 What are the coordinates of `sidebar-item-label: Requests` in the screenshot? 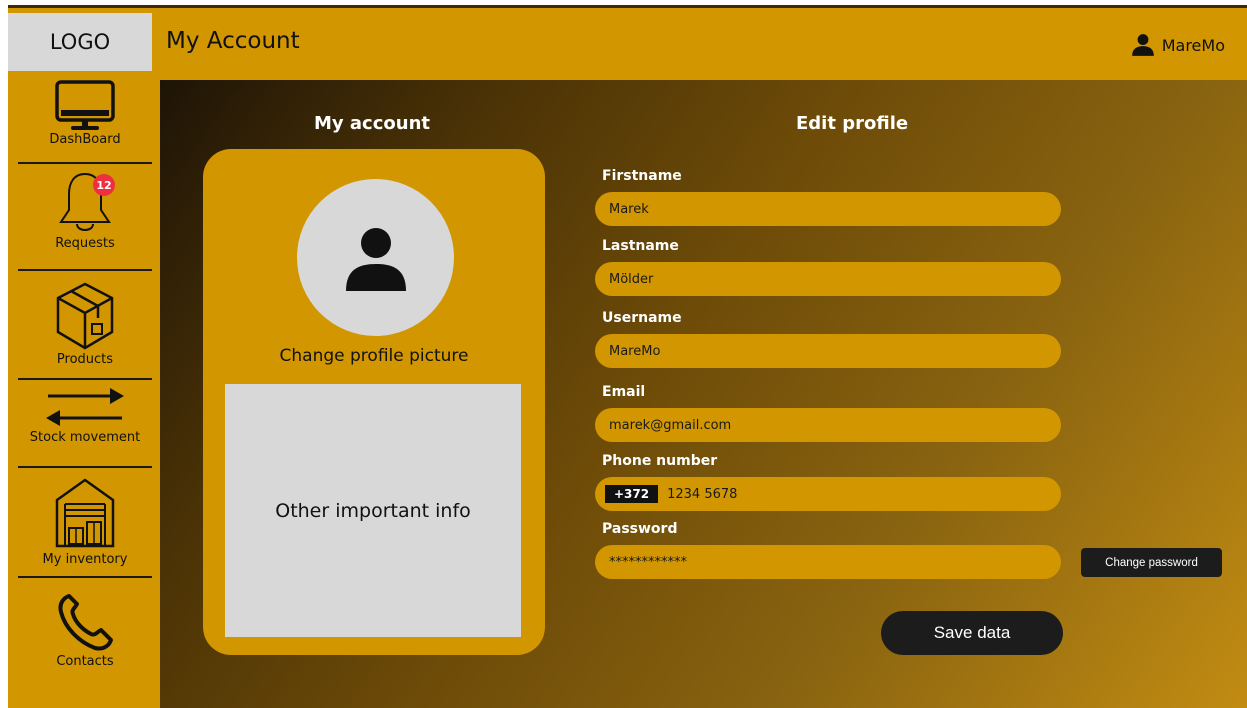 It's located at (85, 243).